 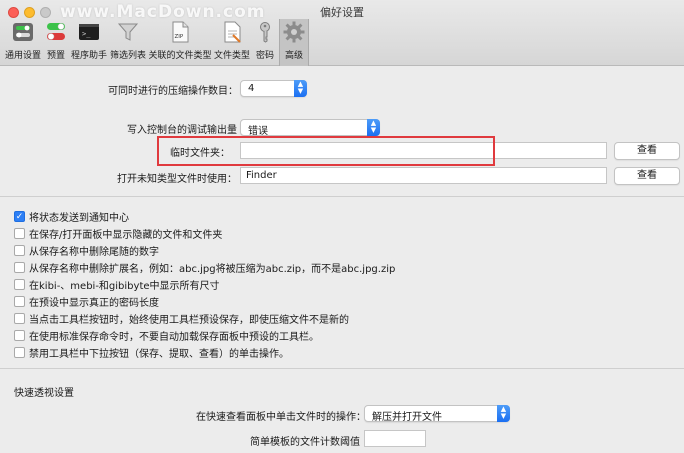 What do you see at coordinates (159, 354) in the screenshot?
I see `checkbox-label: 禁用工具栏中下拉按钮（保存、提取、查看）的单击操作。` at bounding box center [159, 354].